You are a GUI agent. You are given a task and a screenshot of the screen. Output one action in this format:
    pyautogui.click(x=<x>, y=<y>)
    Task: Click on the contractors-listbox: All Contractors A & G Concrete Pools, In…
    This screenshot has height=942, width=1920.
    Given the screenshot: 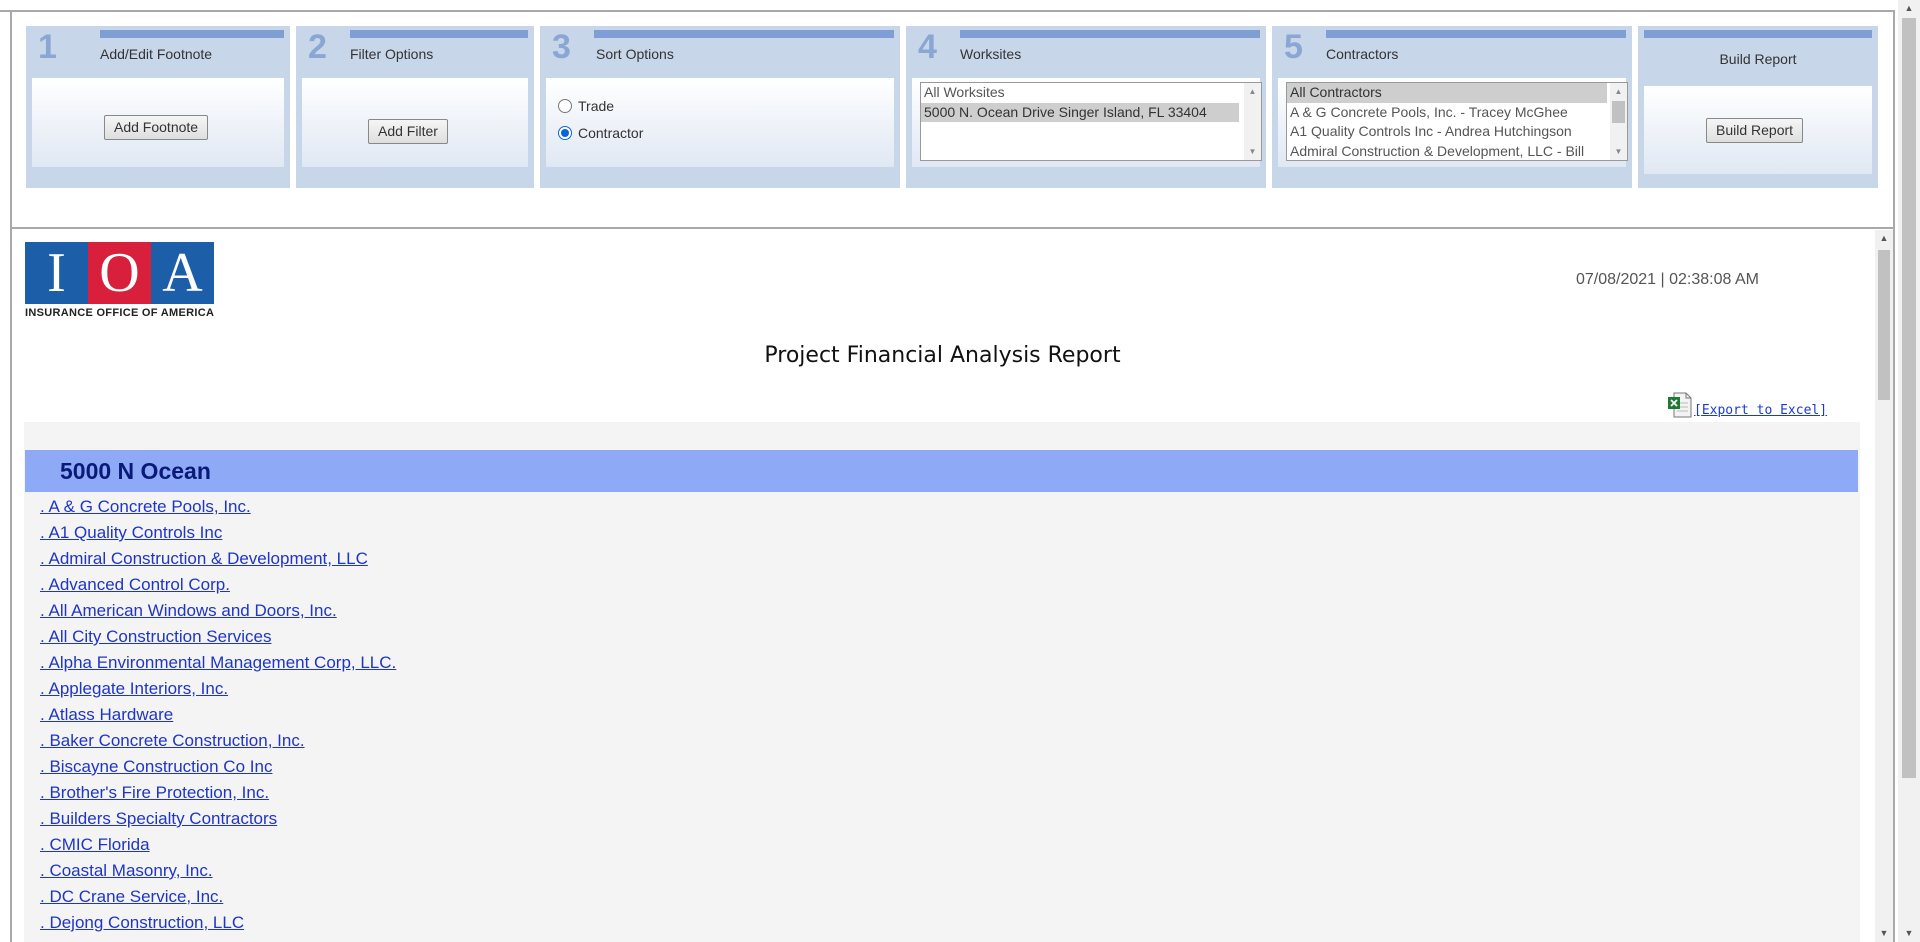 What is the action you would take?
    pyautogui.click(x=1457, y=121)
    